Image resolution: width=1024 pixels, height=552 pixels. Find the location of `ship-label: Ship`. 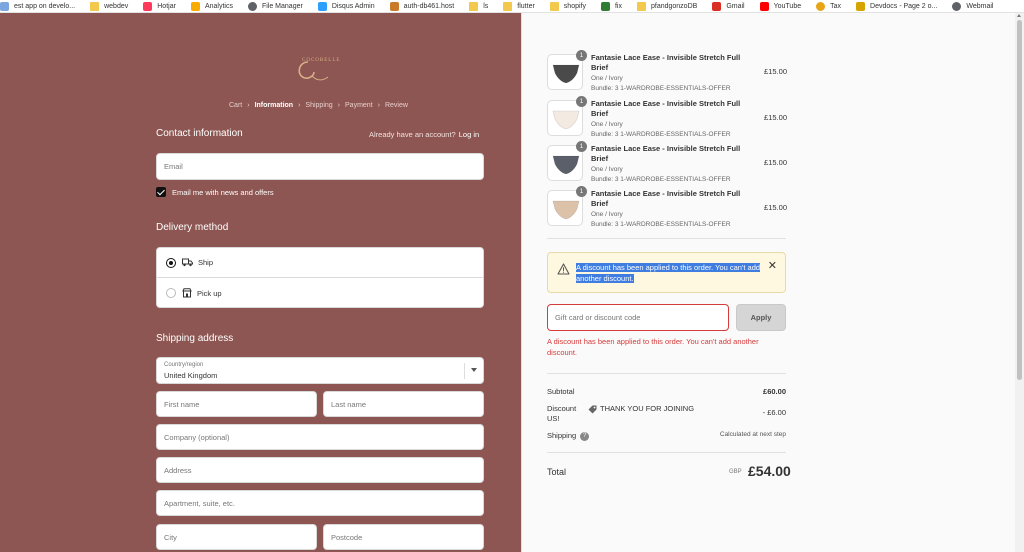

ship-label: Ship is located at coordinates (206, 262).